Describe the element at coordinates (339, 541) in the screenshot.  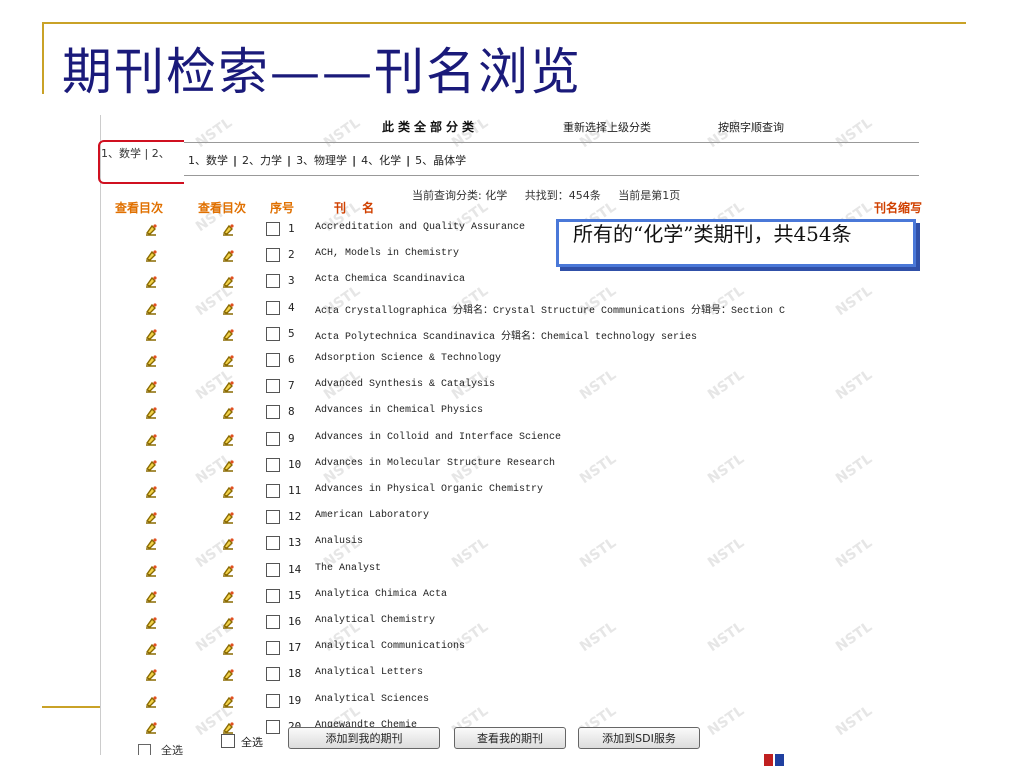
I see `journal-name-link: Analusis` at that location.